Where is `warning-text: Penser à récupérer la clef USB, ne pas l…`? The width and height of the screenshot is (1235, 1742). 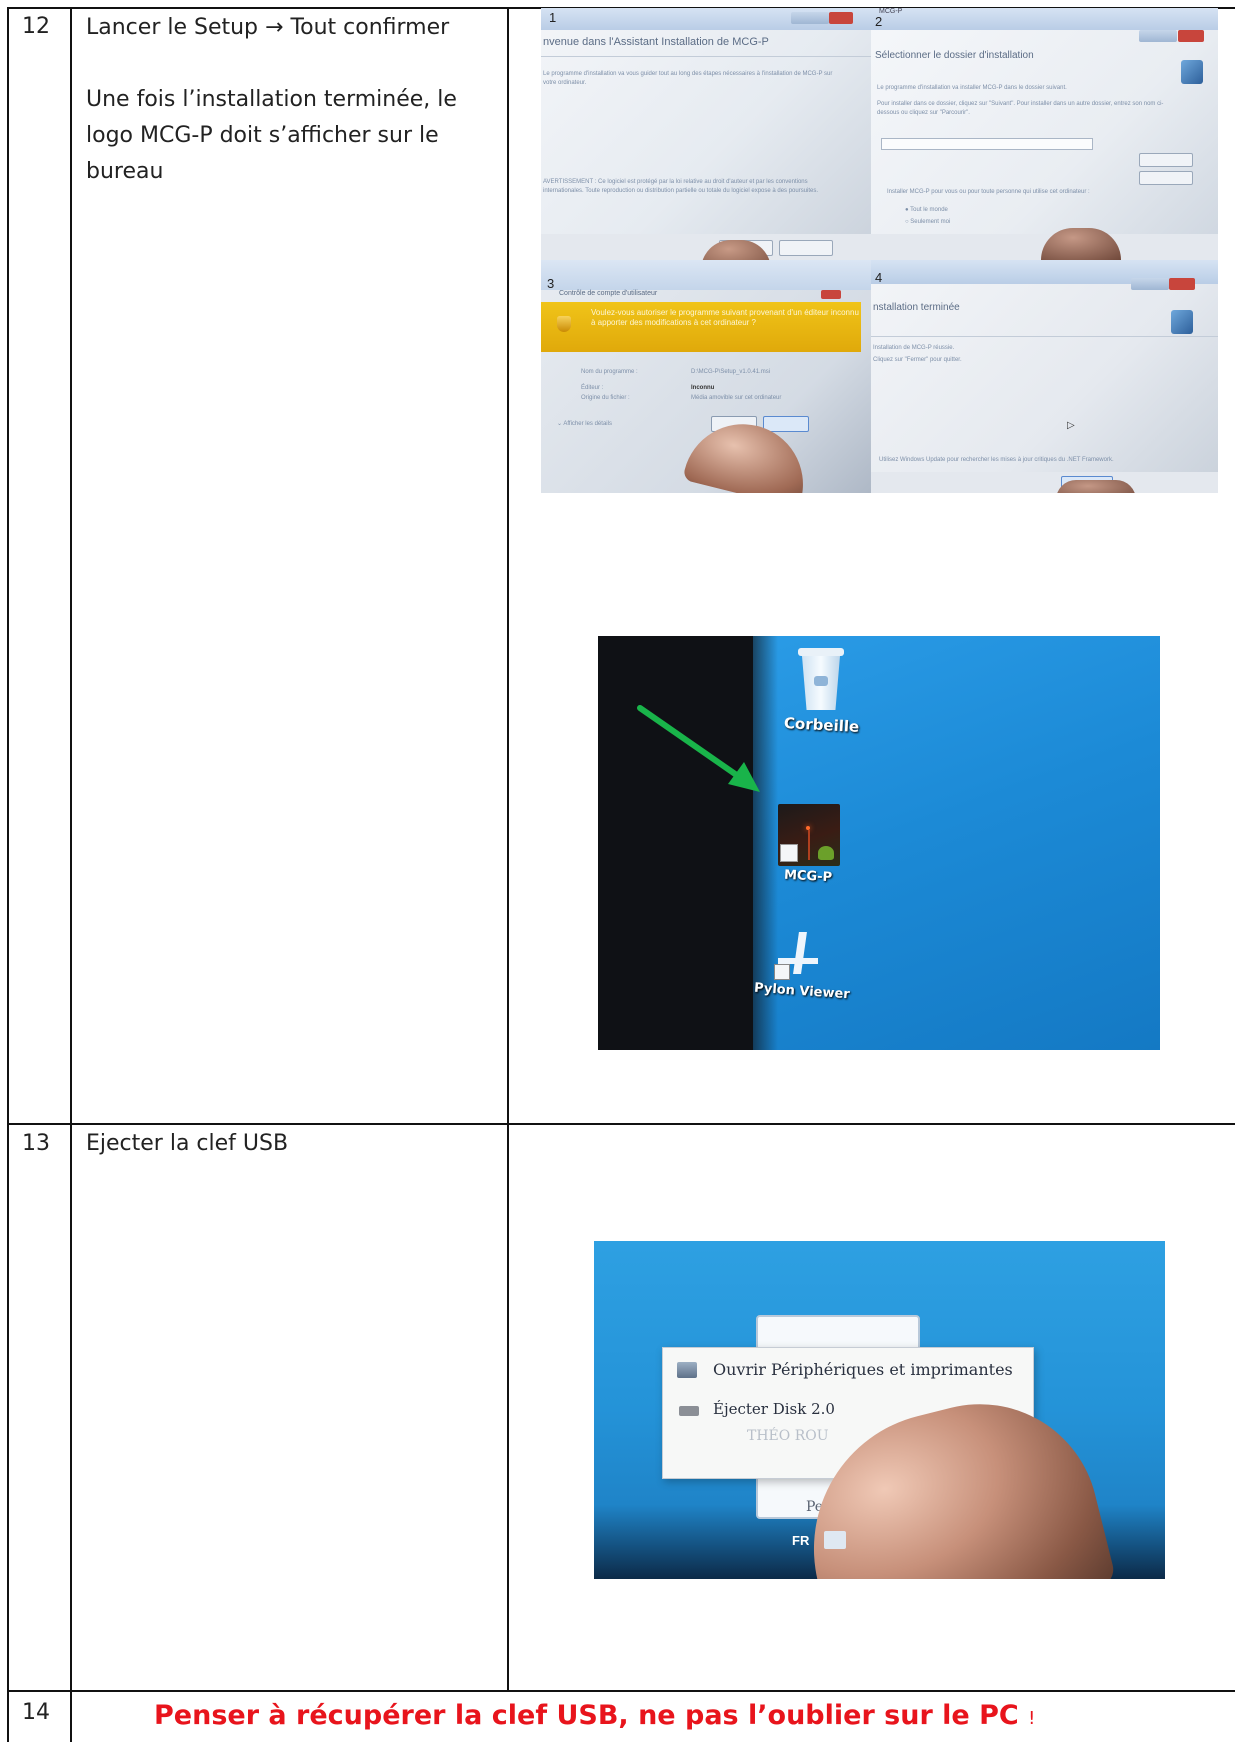 warning-text: Penser à récupérer la clef USB, ne pas l… is located at coordinates (586, 1715).